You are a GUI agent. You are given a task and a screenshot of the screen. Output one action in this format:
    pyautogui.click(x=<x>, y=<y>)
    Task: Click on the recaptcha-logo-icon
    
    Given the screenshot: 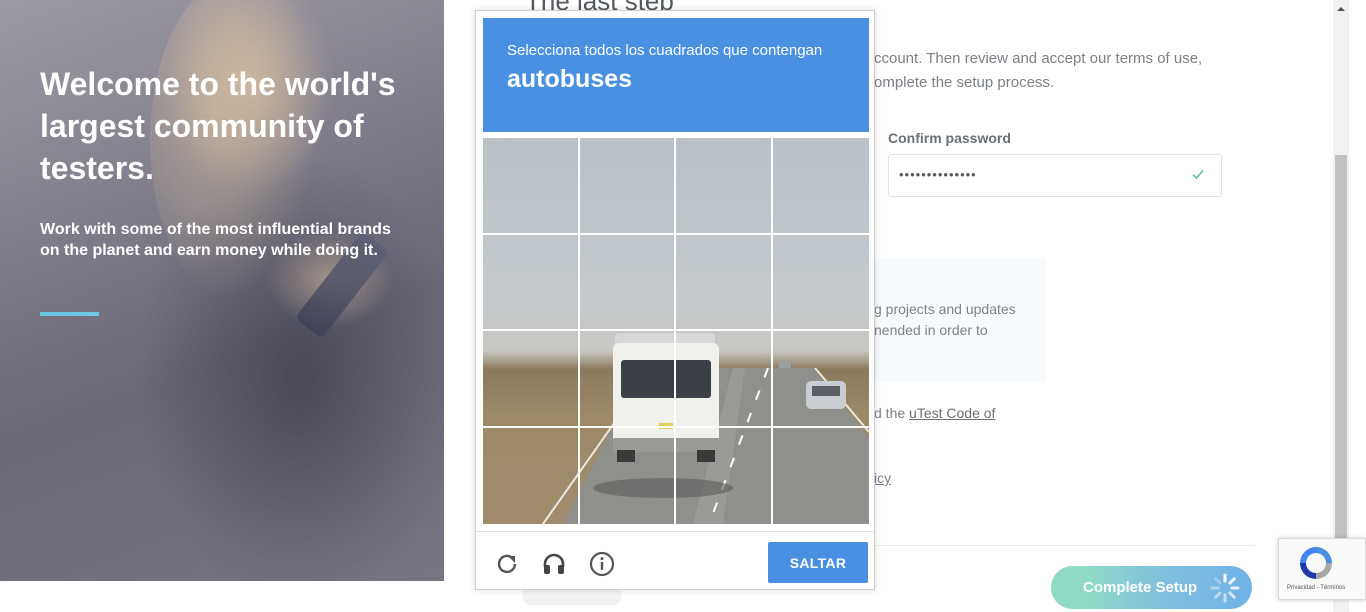 What is the action you would take?
    pyautogui.click(x=1316, y=563)
    